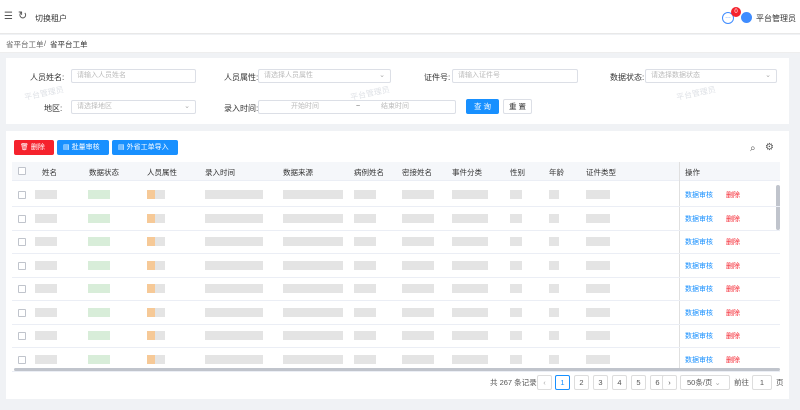 This screenshot has width=800, height=410. What do you see at coordinates (638, 382) in the screenshot?
I see `page-button-5: 5` at bounding box center [638, 382].